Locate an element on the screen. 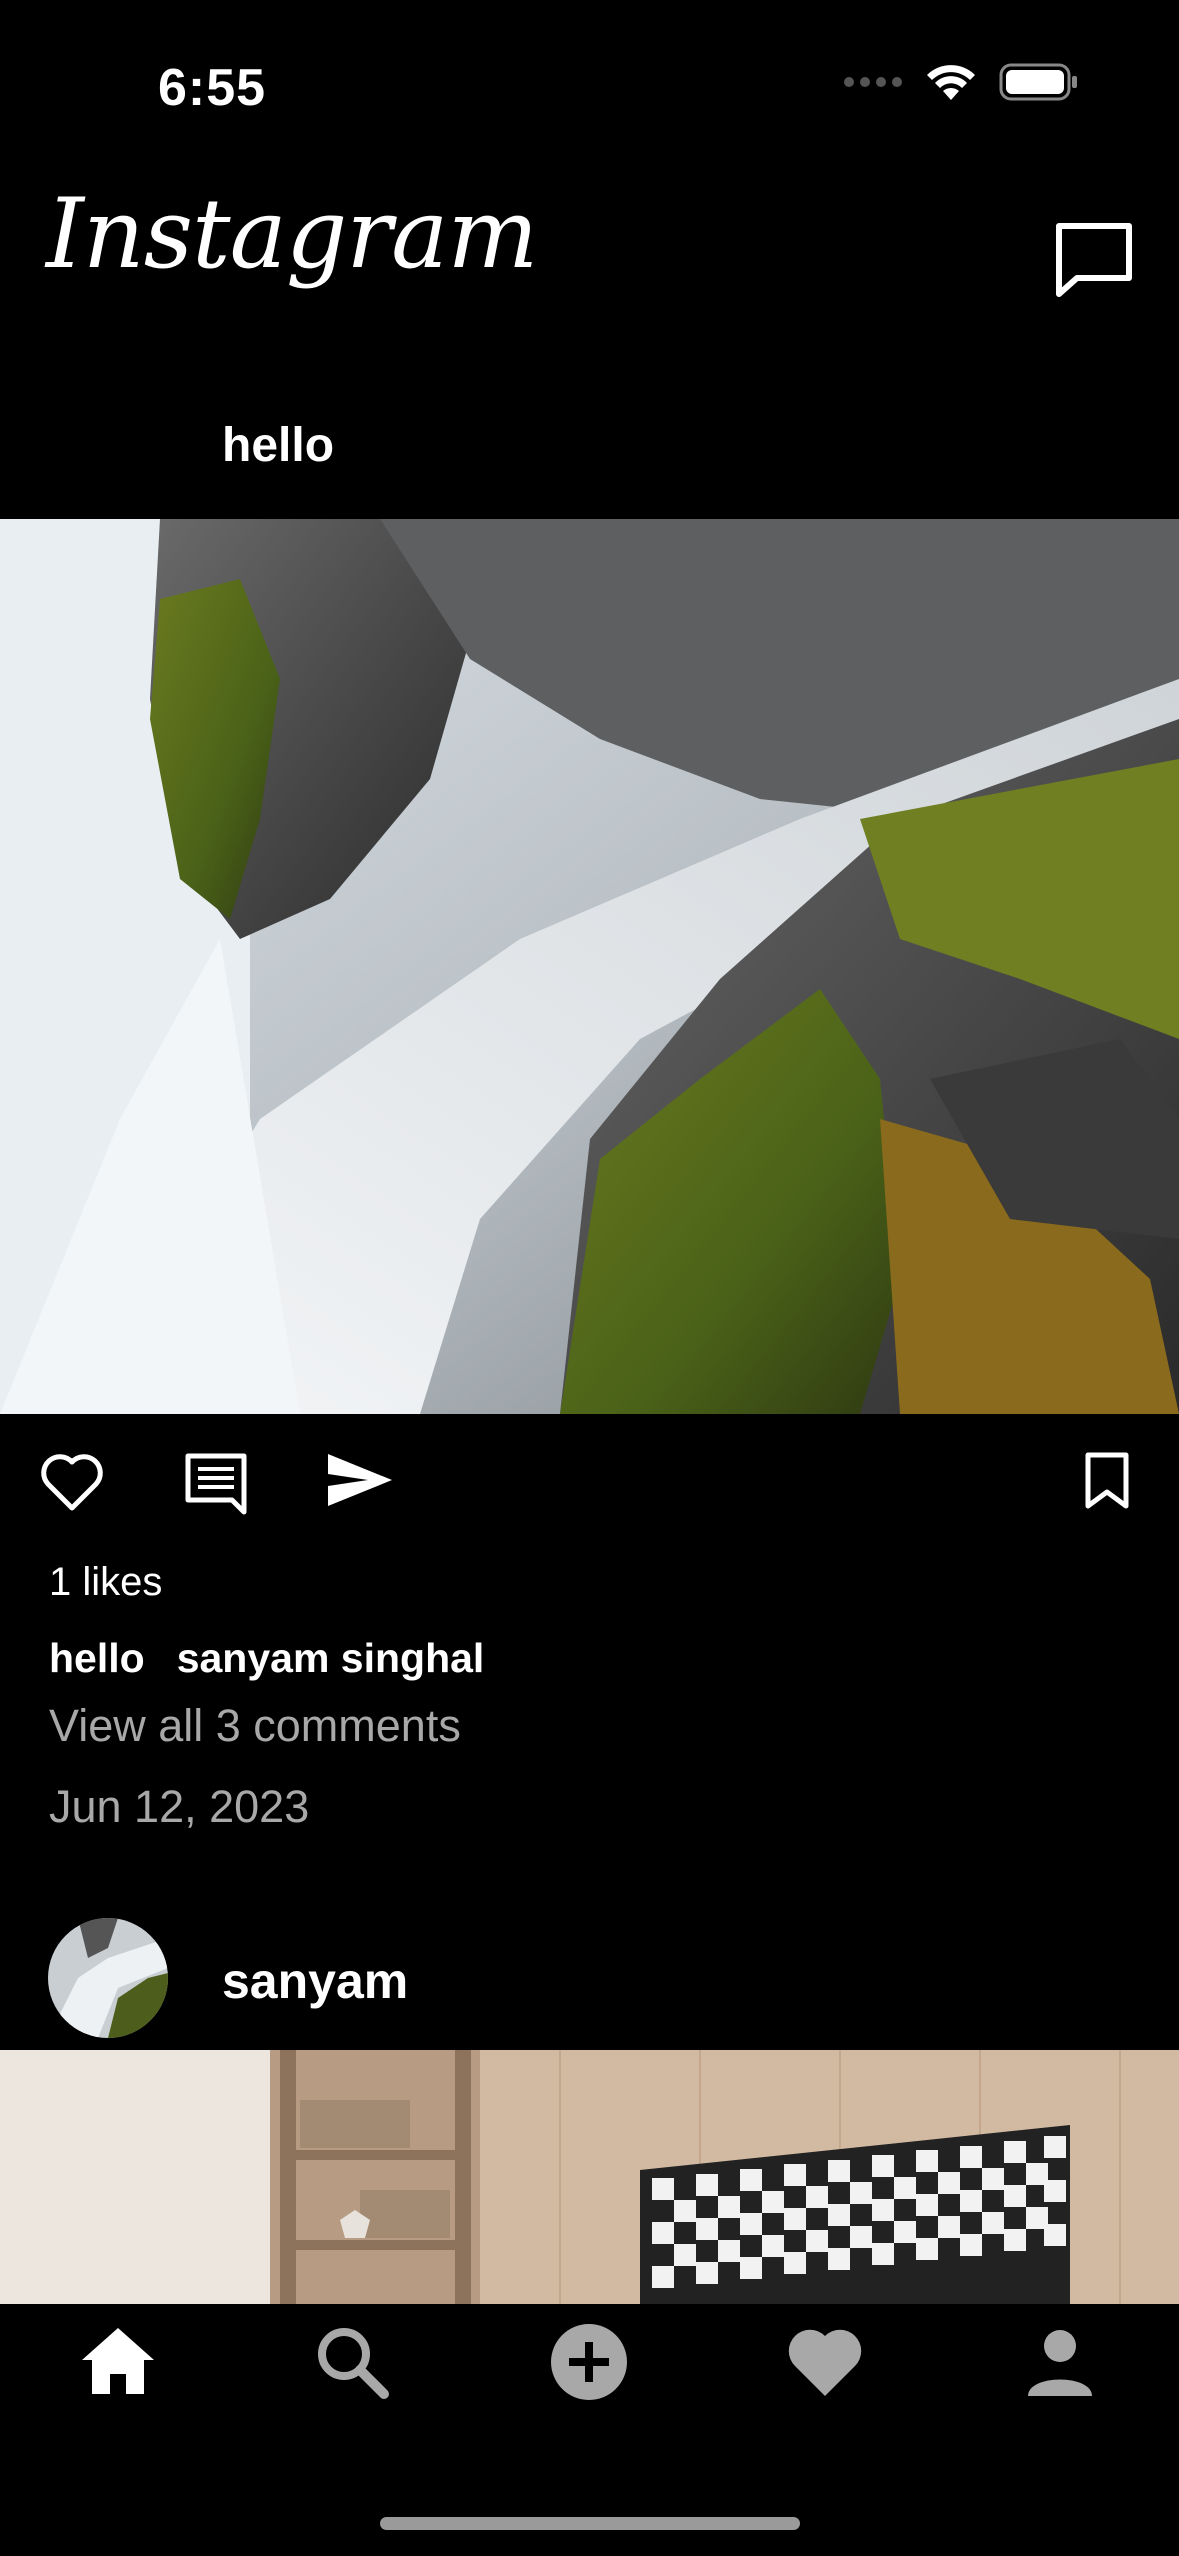 The height and width of the screenshot is (2556, 1179). avatar-photo is located at coordinates (108, 1978).